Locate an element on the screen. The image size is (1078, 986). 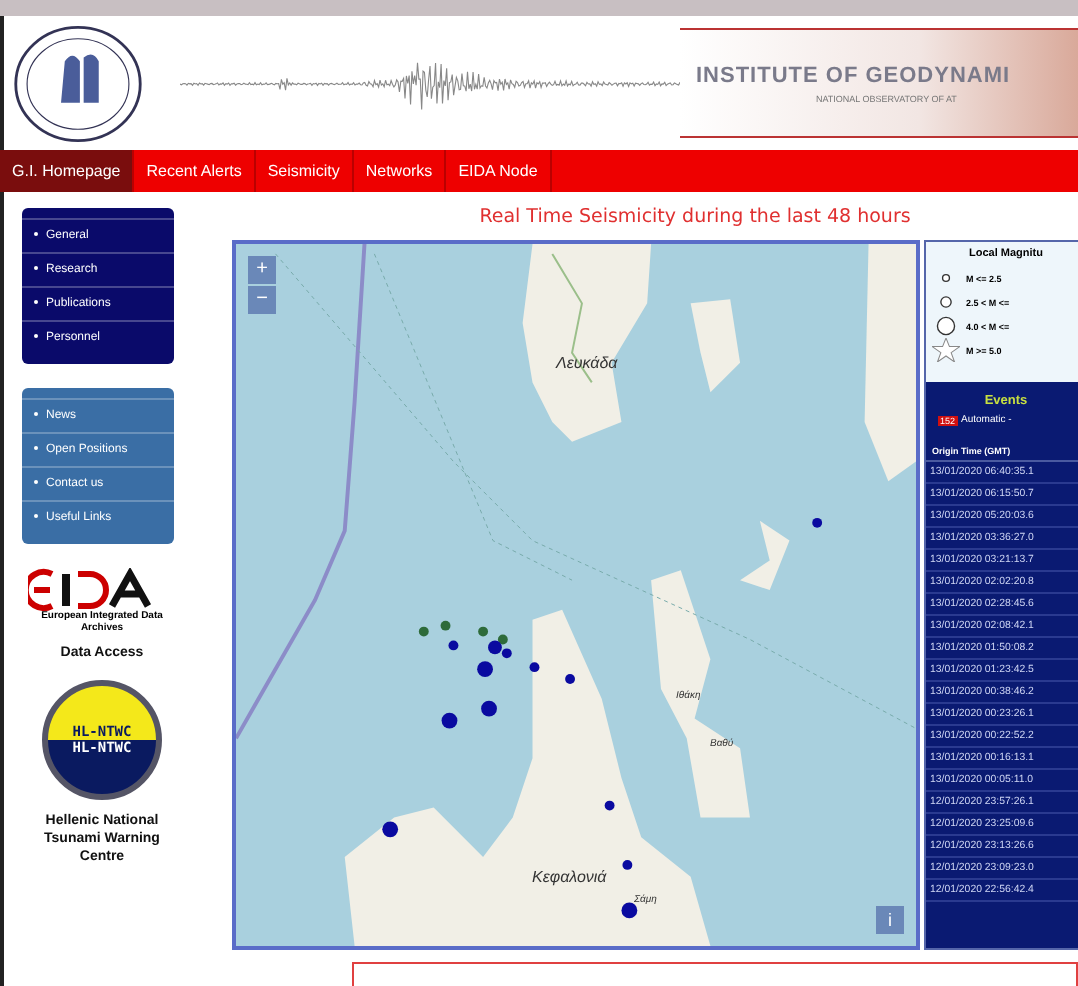
nav-tab: EIDA Node is located at coordinates (499, 171).